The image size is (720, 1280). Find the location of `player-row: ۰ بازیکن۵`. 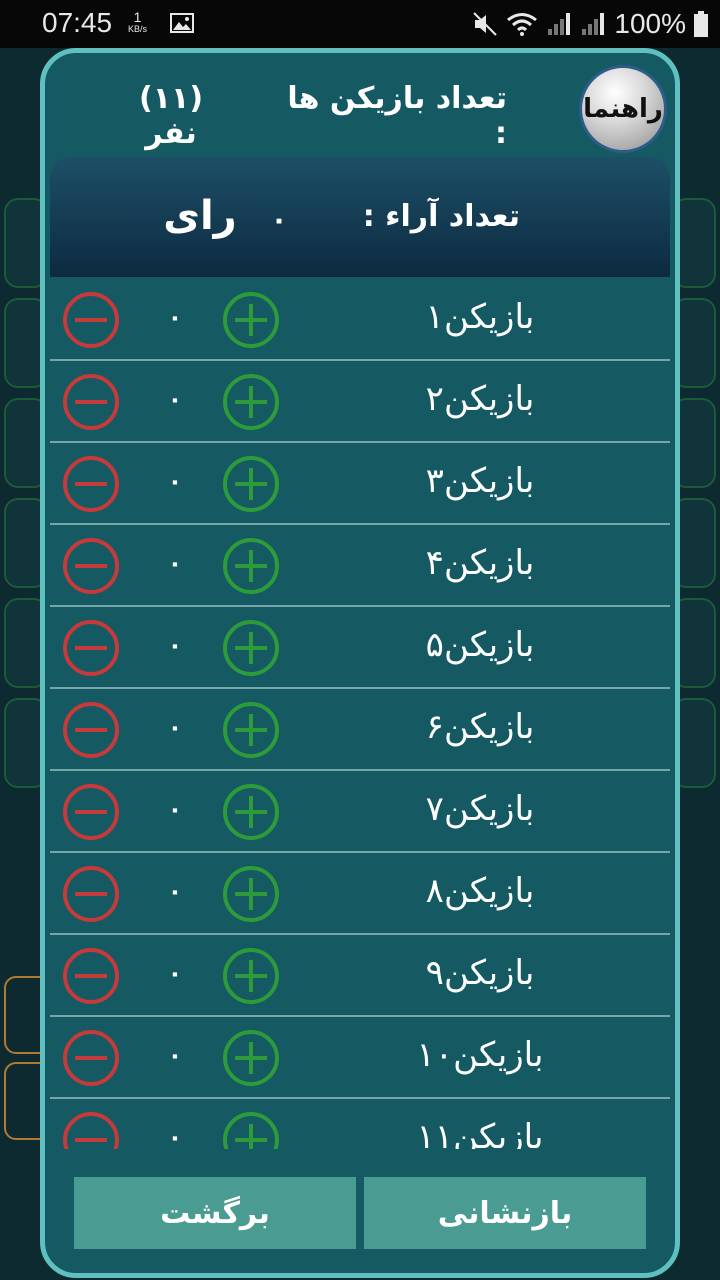

player-row: ۰ بازیکن۵ is located at coordinates (360, 648).